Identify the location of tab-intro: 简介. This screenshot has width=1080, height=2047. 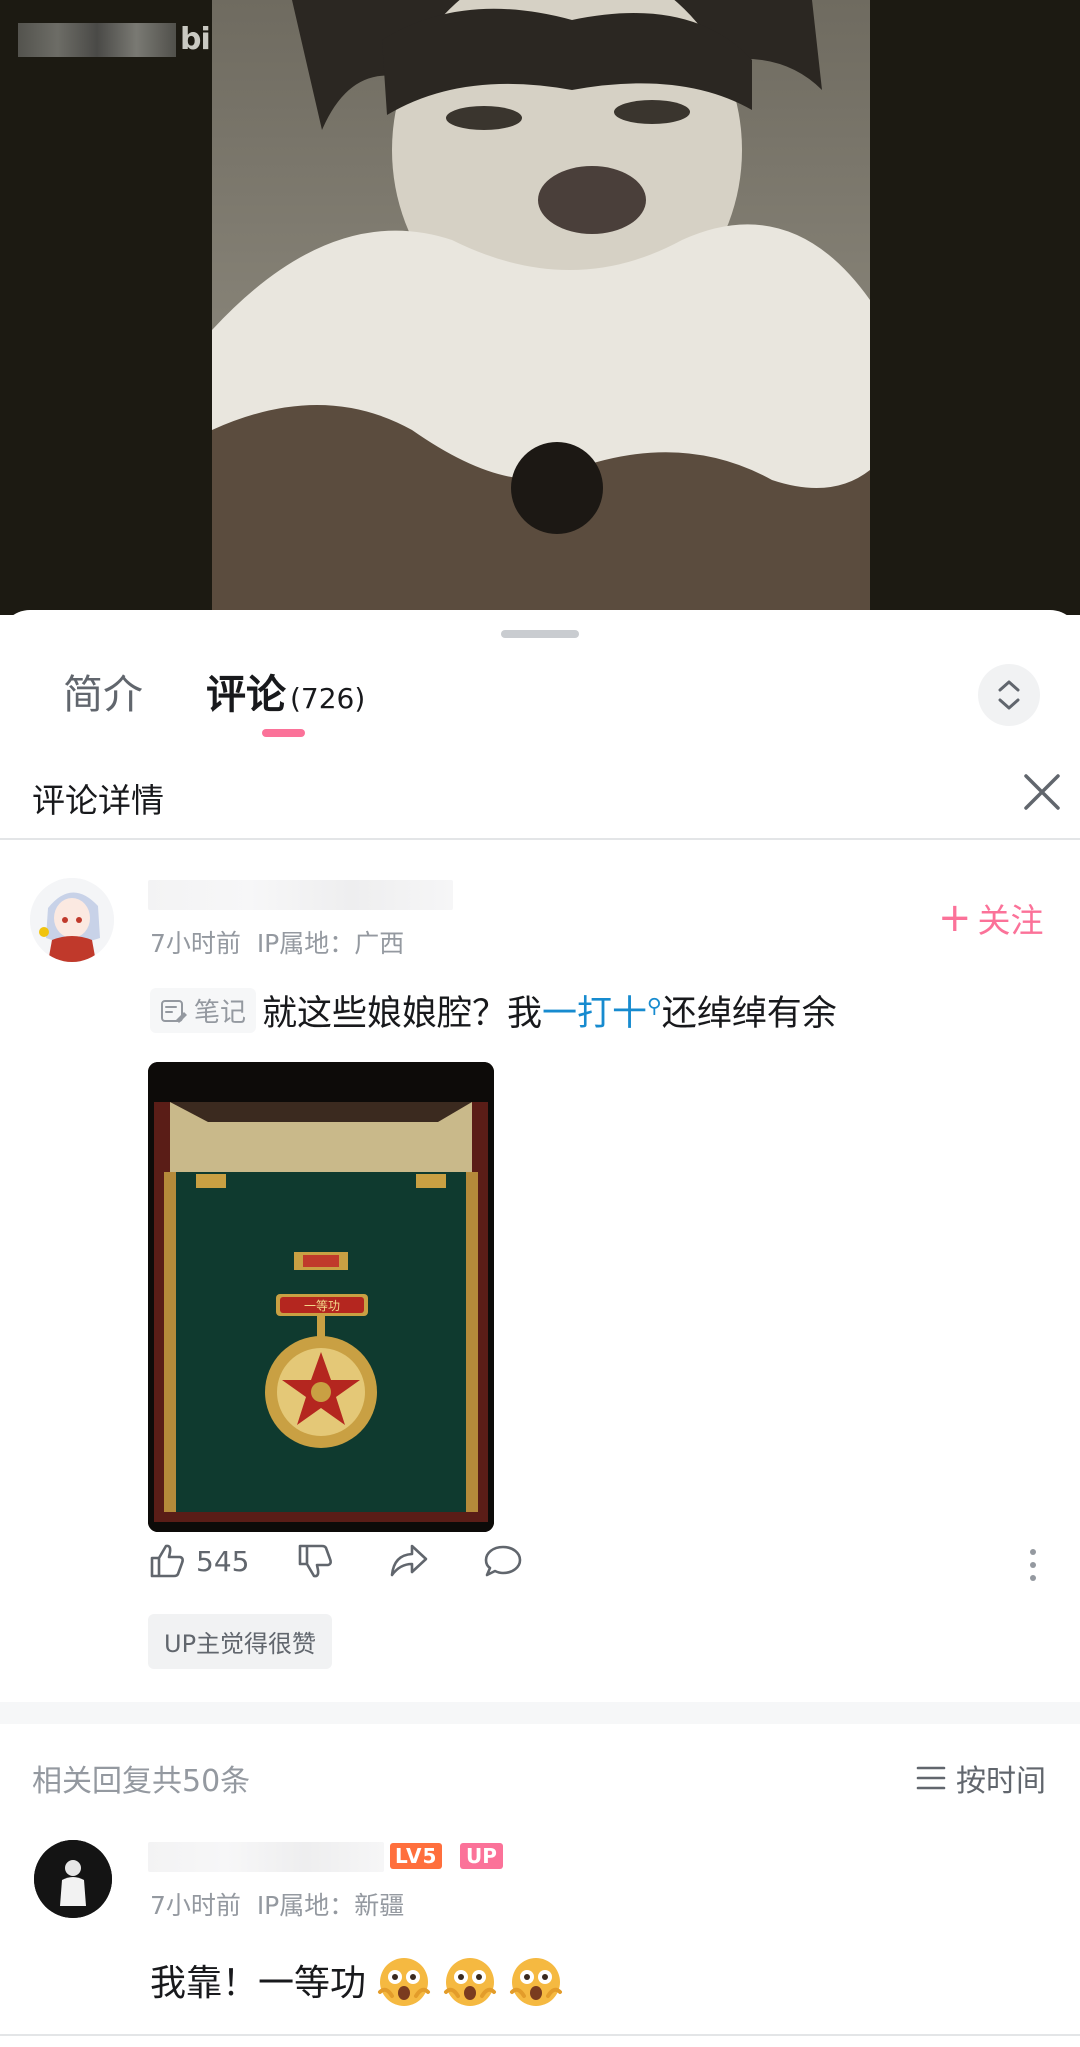
(103, 691).